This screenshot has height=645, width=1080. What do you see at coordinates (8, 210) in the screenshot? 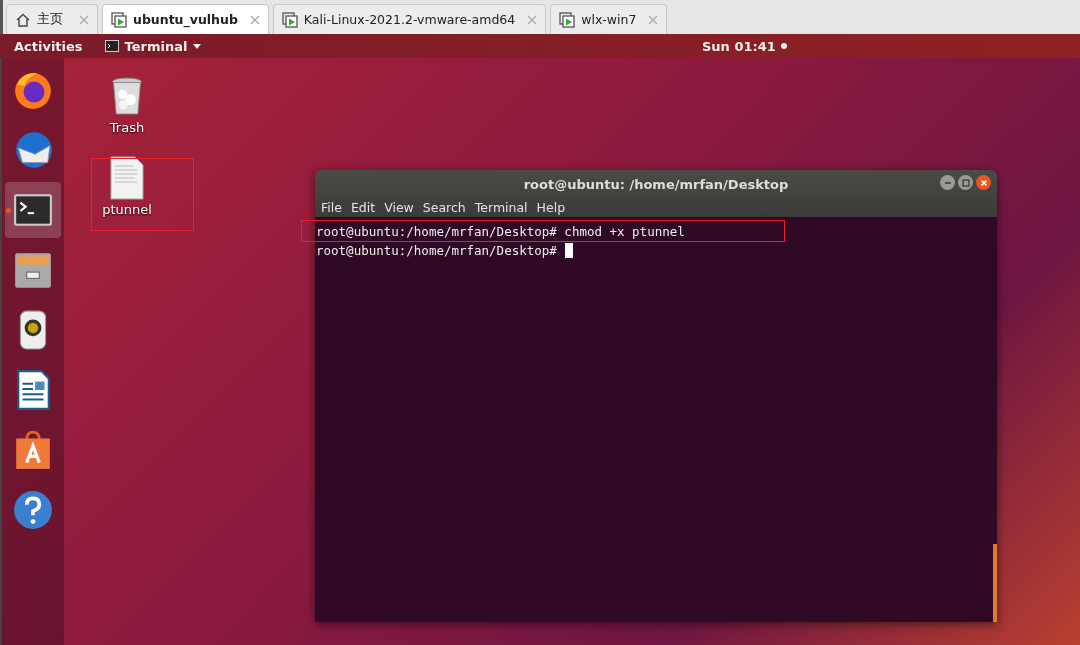
I see `running-indicator` at bounding box center [8, 210].